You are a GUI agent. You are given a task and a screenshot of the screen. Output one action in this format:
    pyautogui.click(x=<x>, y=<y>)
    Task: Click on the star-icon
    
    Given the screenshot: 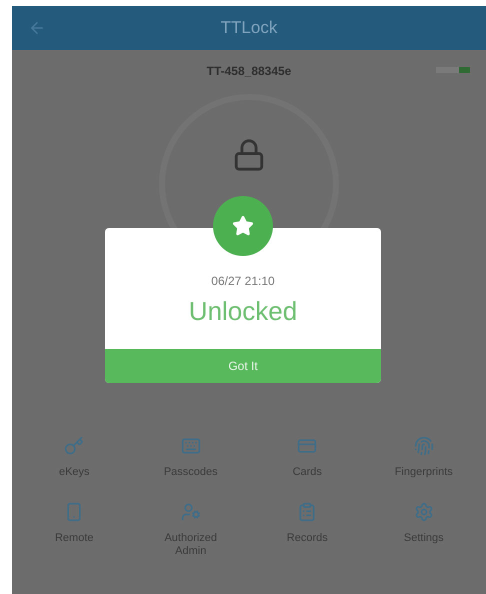 What is the action you would take?
    pyautogui.click(x=243, y=226)
    